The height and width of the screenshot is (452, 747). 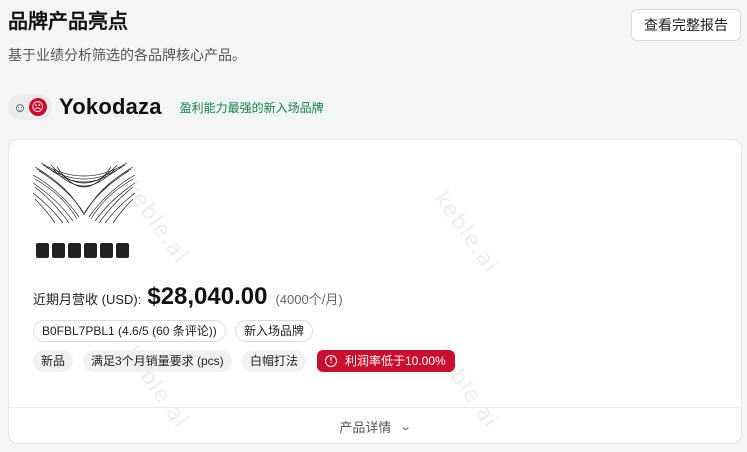 I want to click on product-details-toggle: 产品详情 ⌄, so click(x=375, y=425).